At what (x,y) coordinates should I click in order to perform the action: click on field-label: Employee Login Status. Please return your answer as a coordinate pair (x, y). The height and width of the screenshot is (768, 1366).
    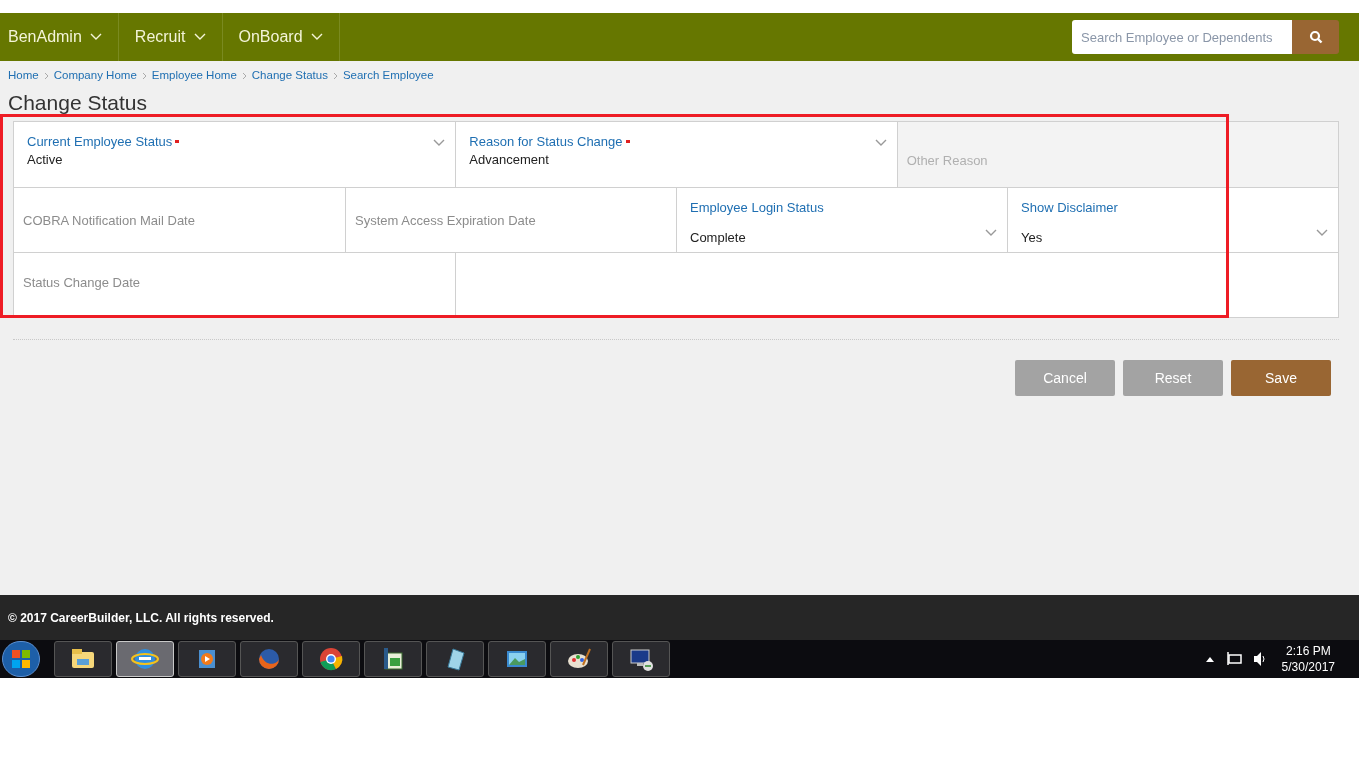
    Looking at the image, I should click on (757, 208).